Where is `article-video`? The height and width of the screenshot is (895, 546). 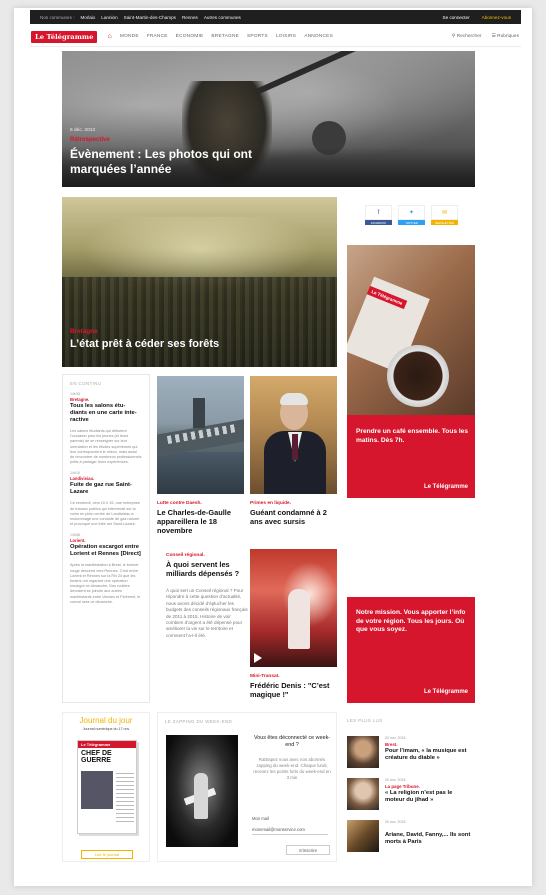
article-video is located at coordinates (293, 608).